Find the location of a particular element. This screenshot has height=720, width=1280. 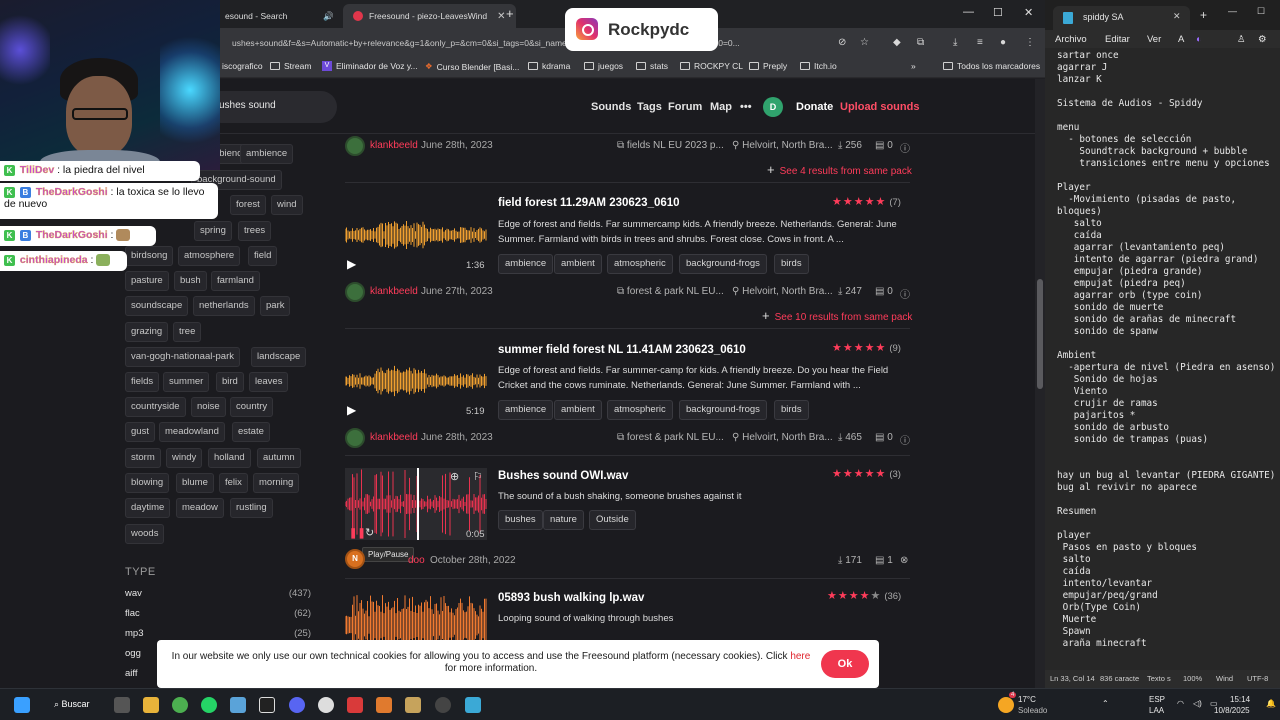

bookmark: Preply is located at coordinates (768, 66).